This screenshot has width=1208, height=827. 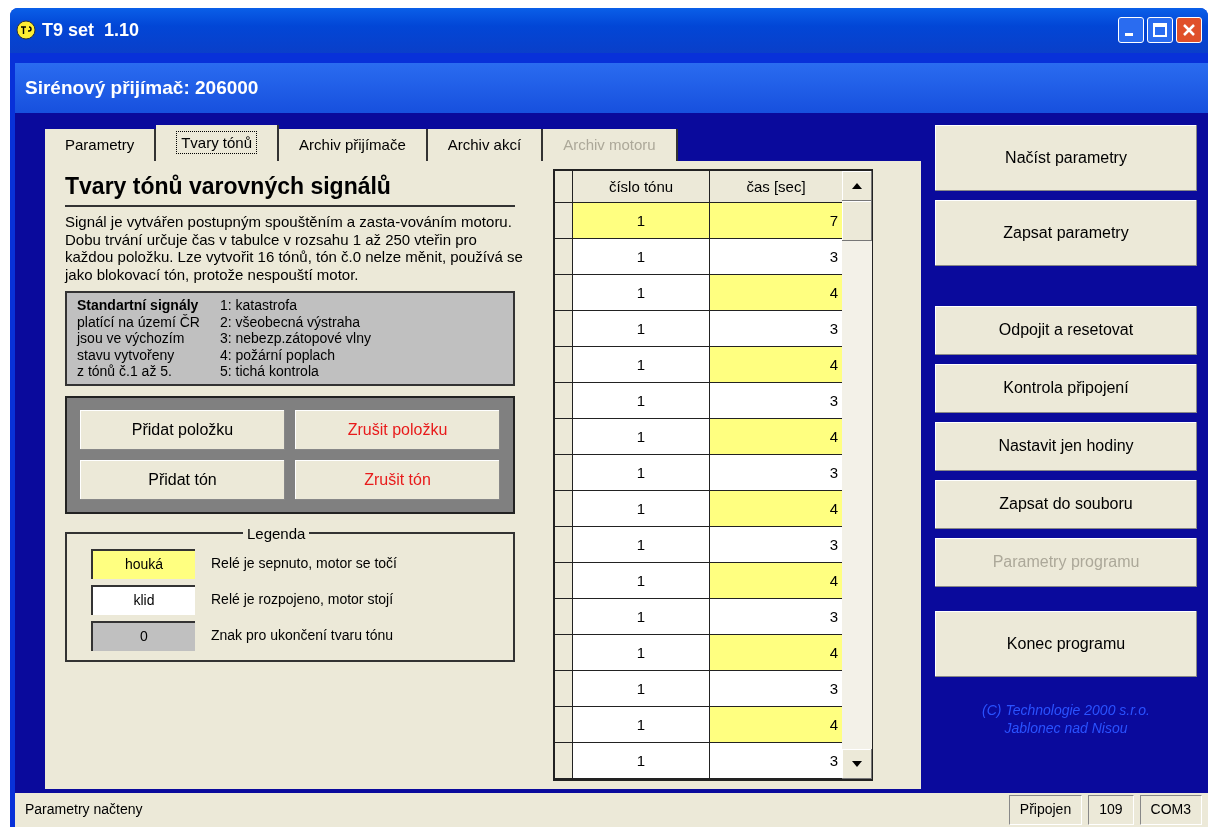 What do you see at coordinates (397, 429) in the screenshot?
I see `delete-button: Zrušit položku` at bounding box center [397, 429].